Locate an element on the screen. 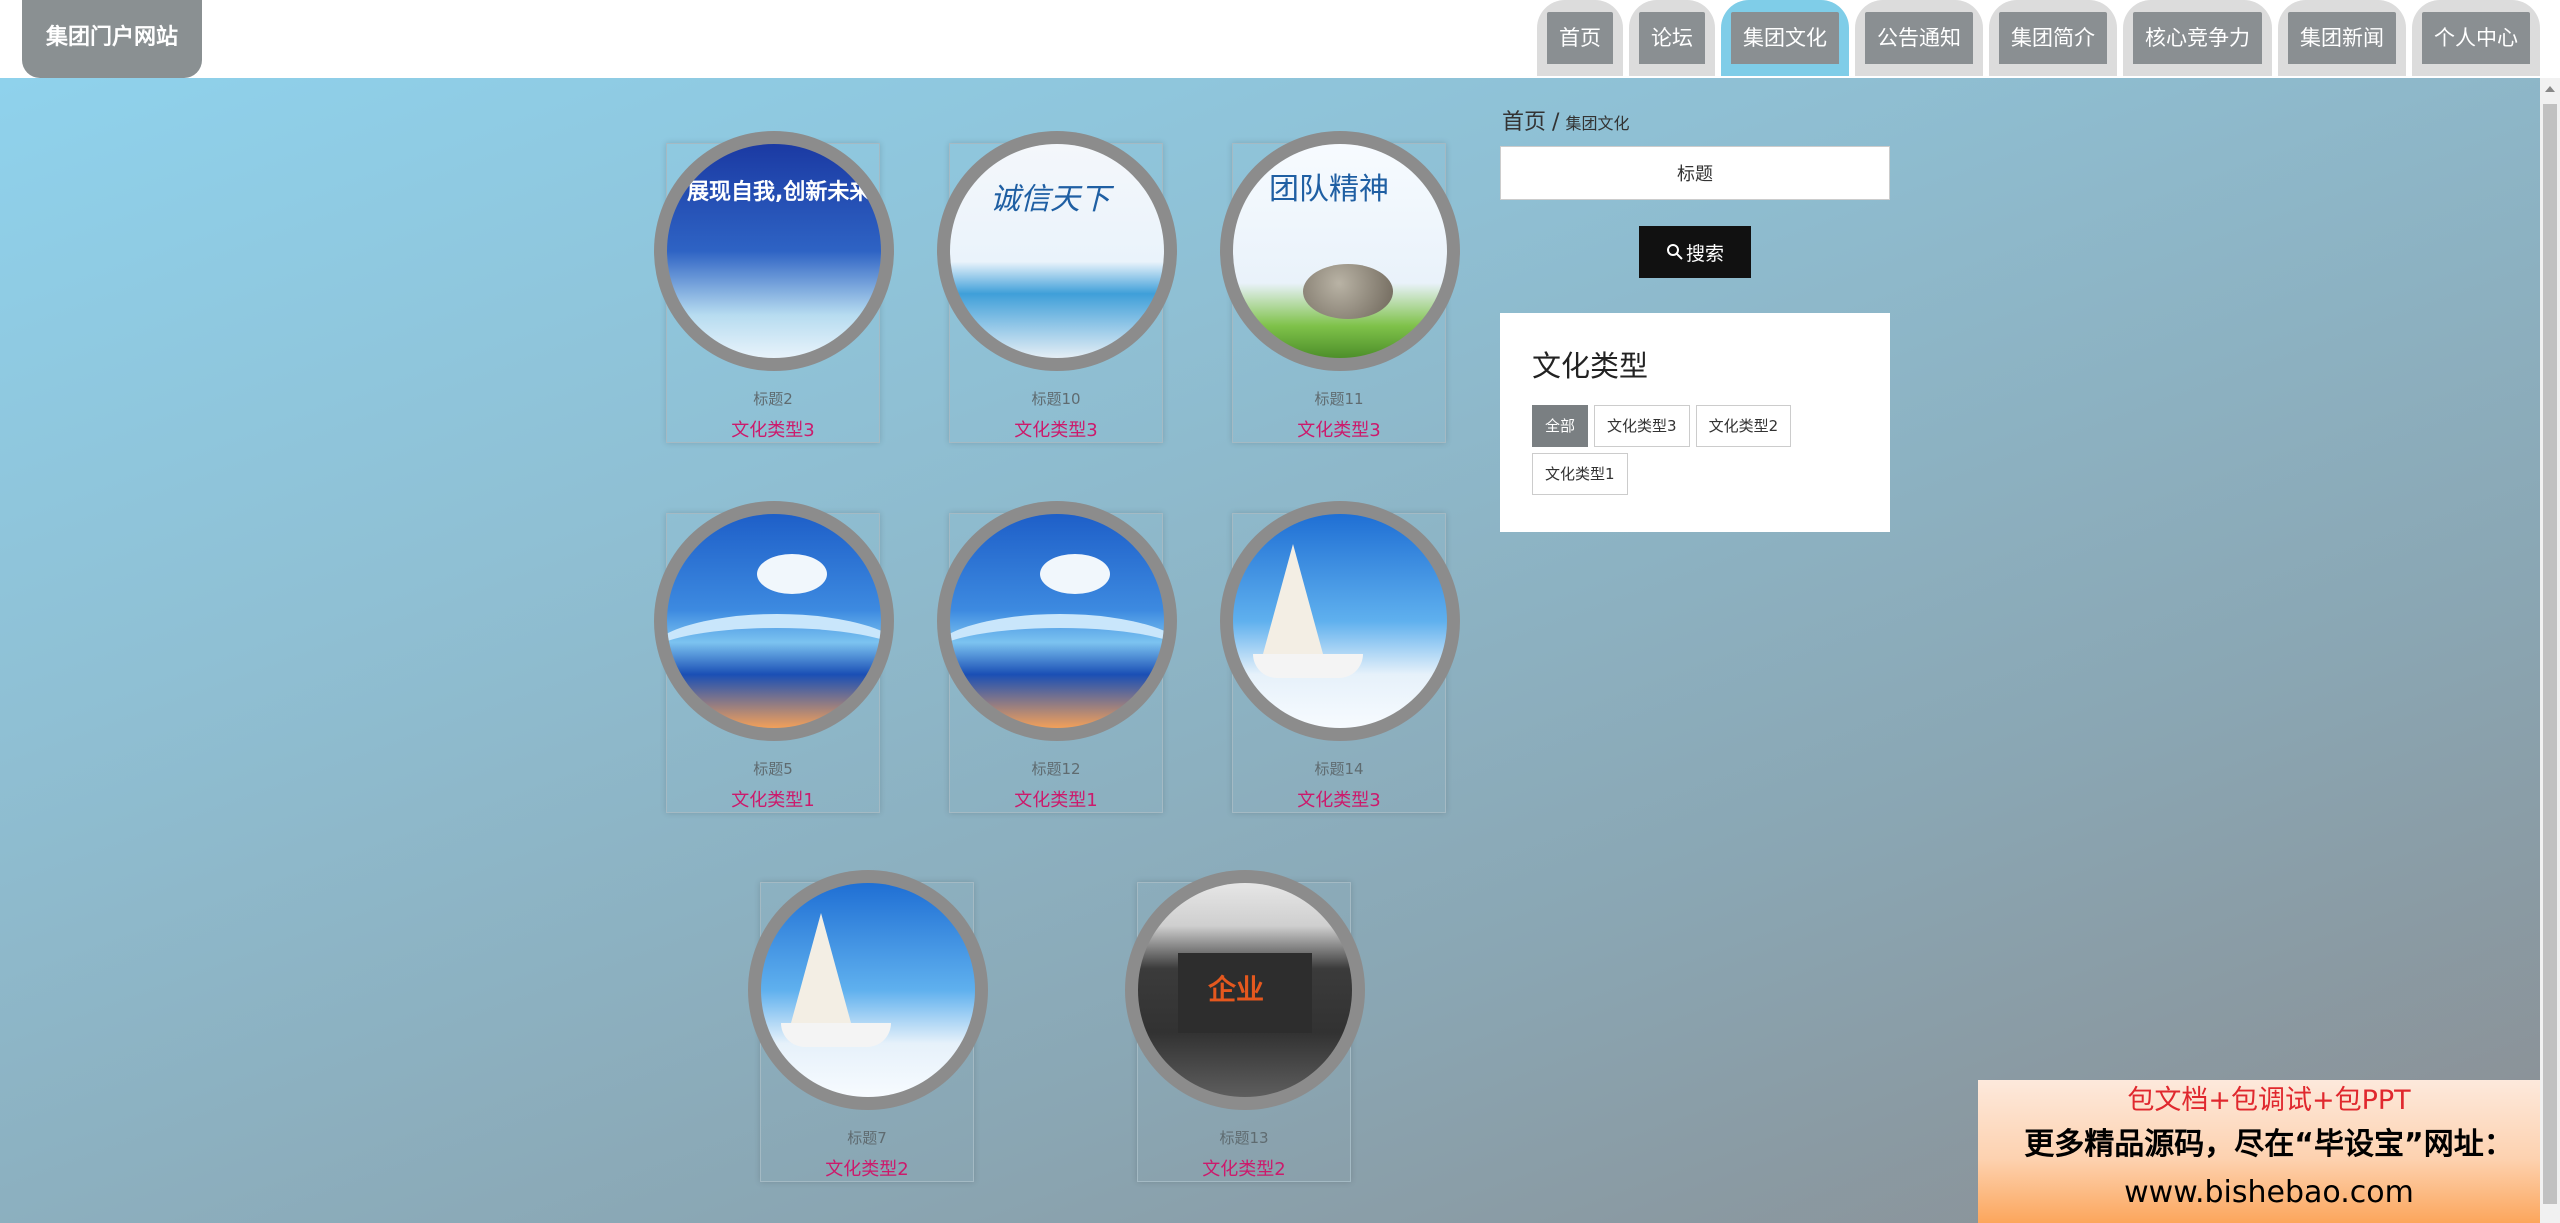 The image size is (2560, 1223). breadcrumb: 首页 / 集团文化 is located at coordinates (1565, 120).